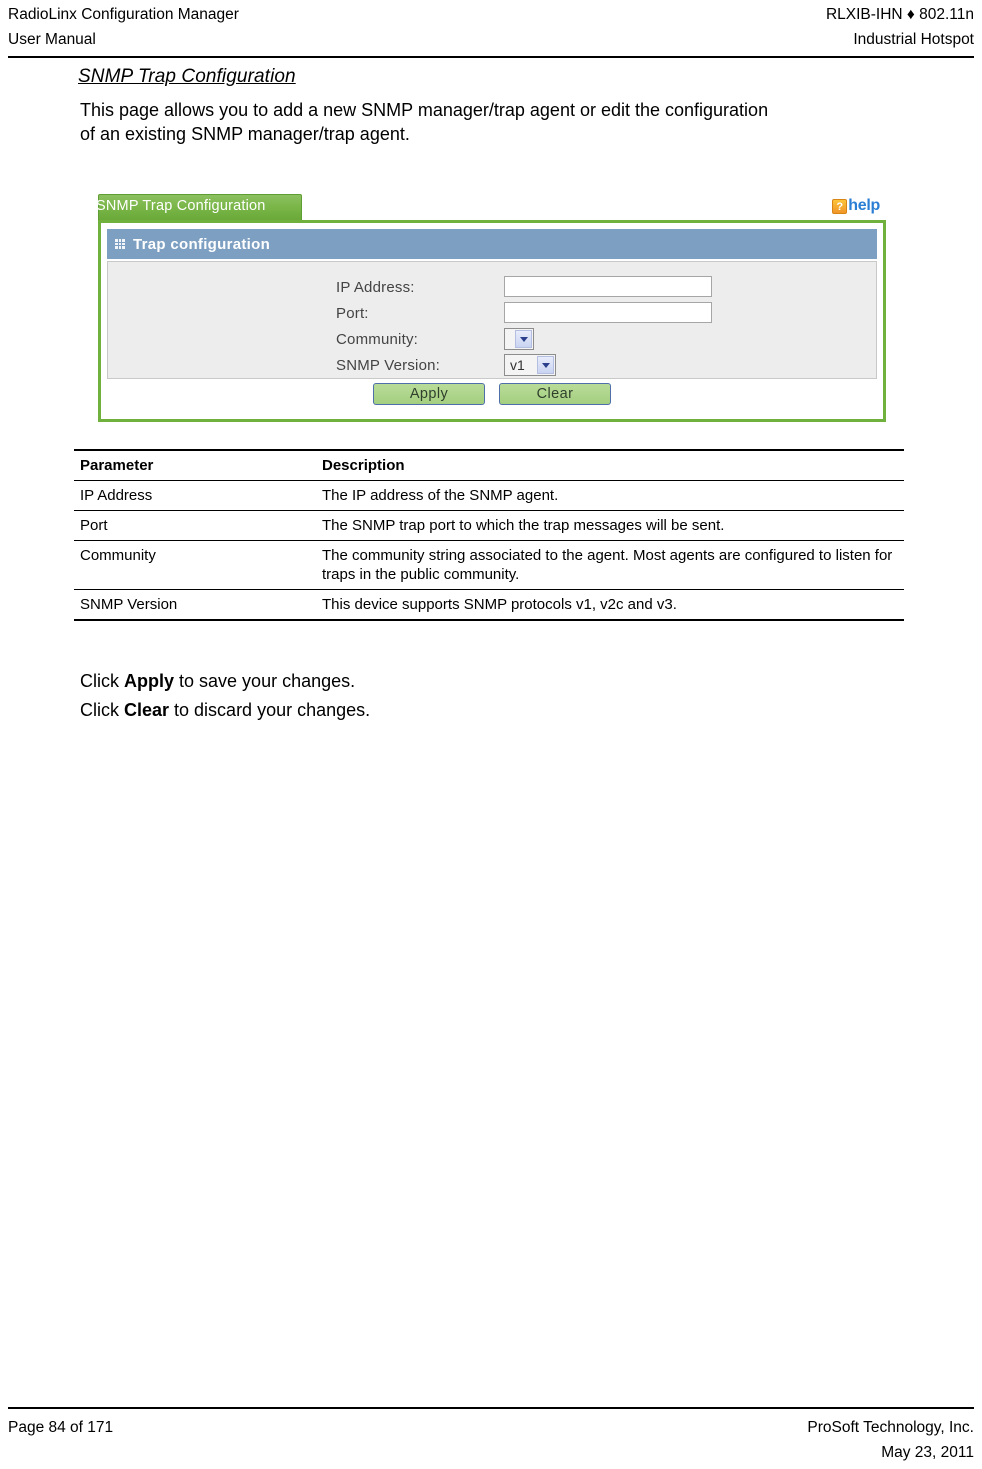  Describe the element at coordinates (927, 1452) in the screenshot. I see `document-date: May 23, 2011` at that location.